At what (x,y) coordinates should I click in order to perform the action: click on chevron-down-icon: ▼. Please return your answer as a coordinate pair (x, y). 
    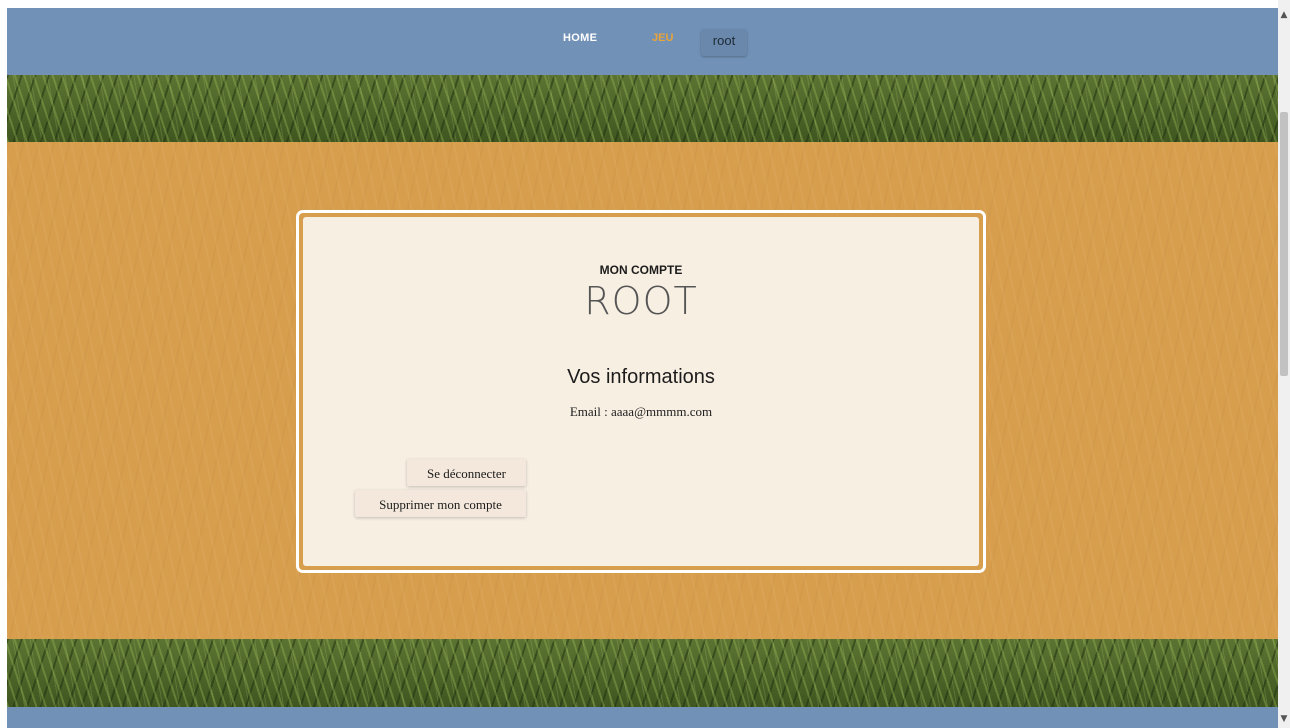
    Looking at the image, I should click on (1284, 719).